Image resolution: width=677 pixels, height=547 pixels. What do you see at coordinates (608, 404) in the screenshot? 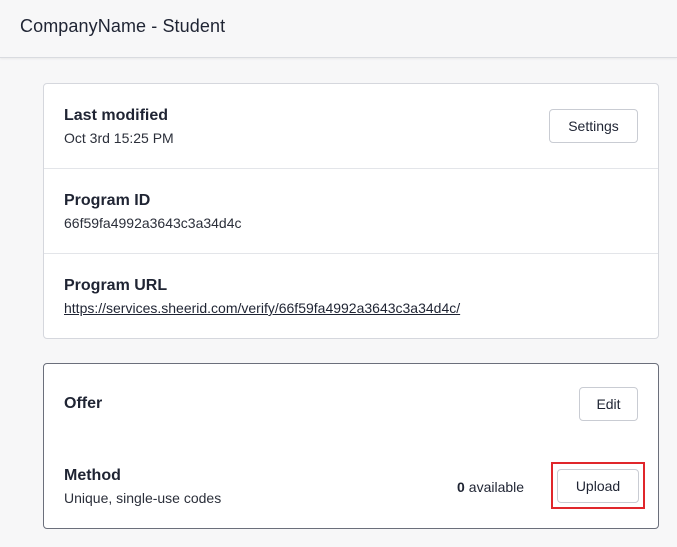
I see `edit-button: Edit` at bounding box center [608, 404].